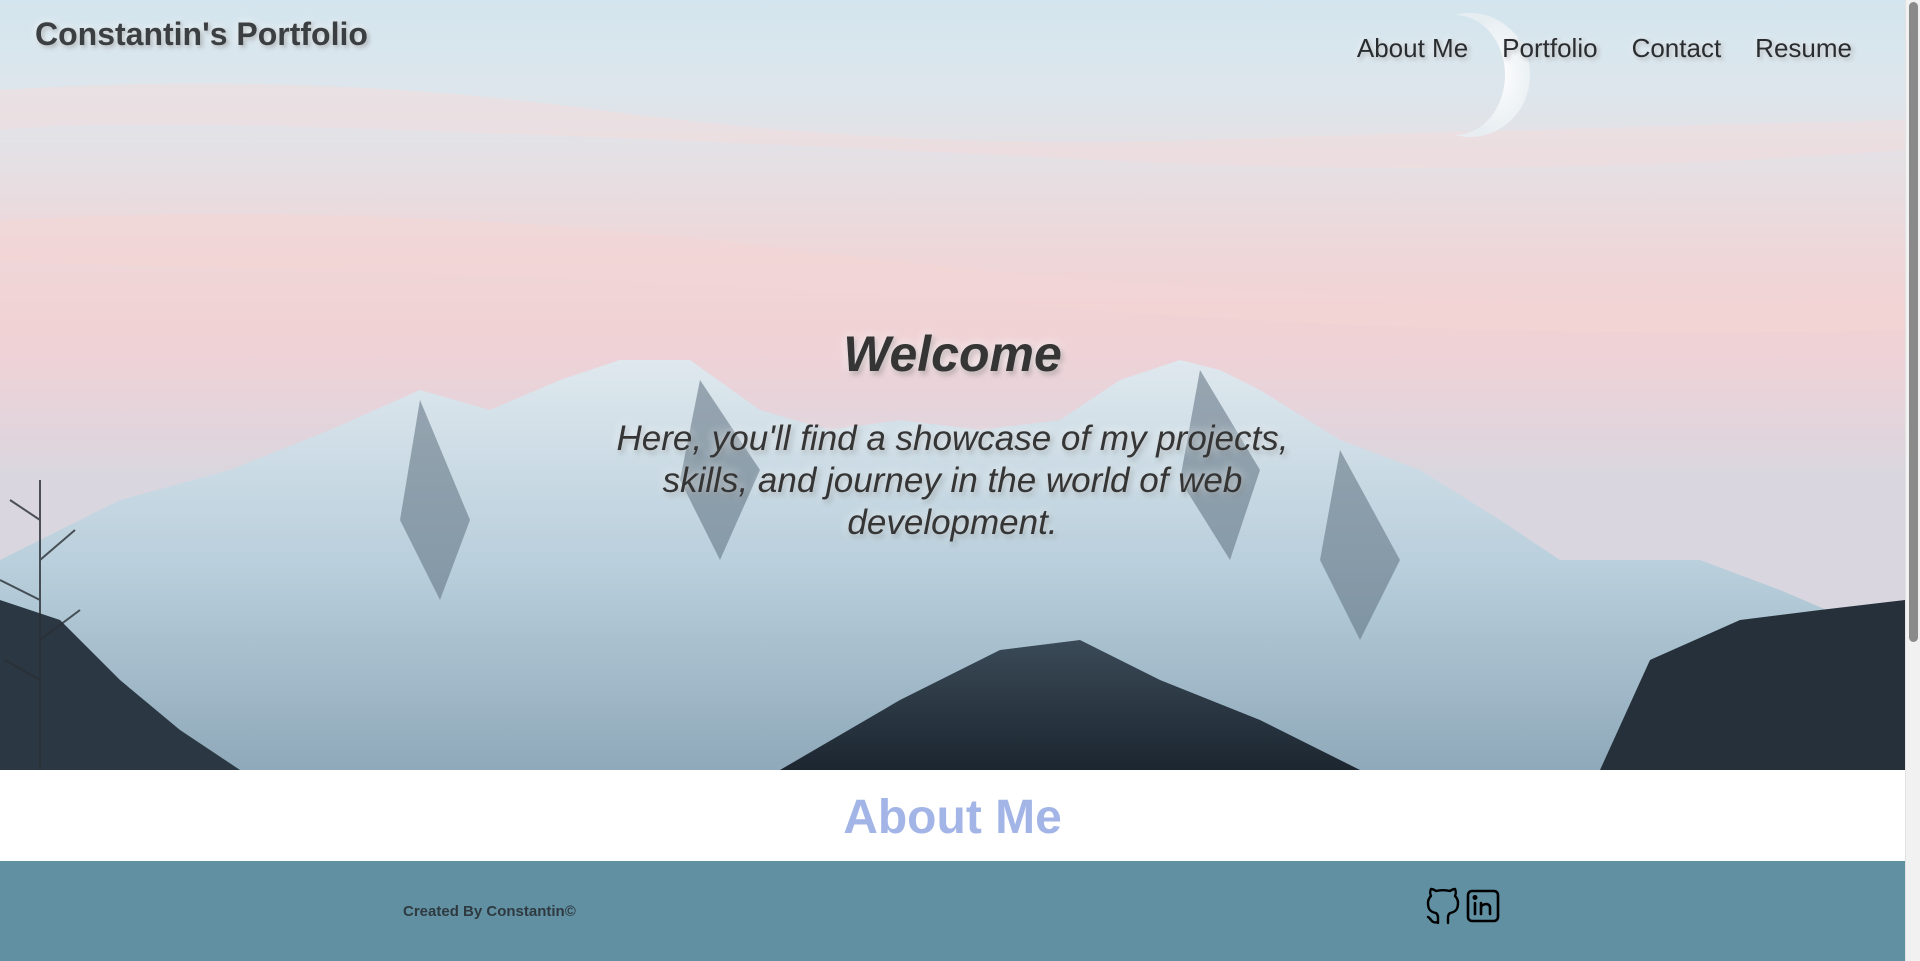 This screenshot has width=1920, height=961. Describe the element at coordinates (489, 911) in the screenshot. I see `footer-credit: Created By Constantin©` at that location.